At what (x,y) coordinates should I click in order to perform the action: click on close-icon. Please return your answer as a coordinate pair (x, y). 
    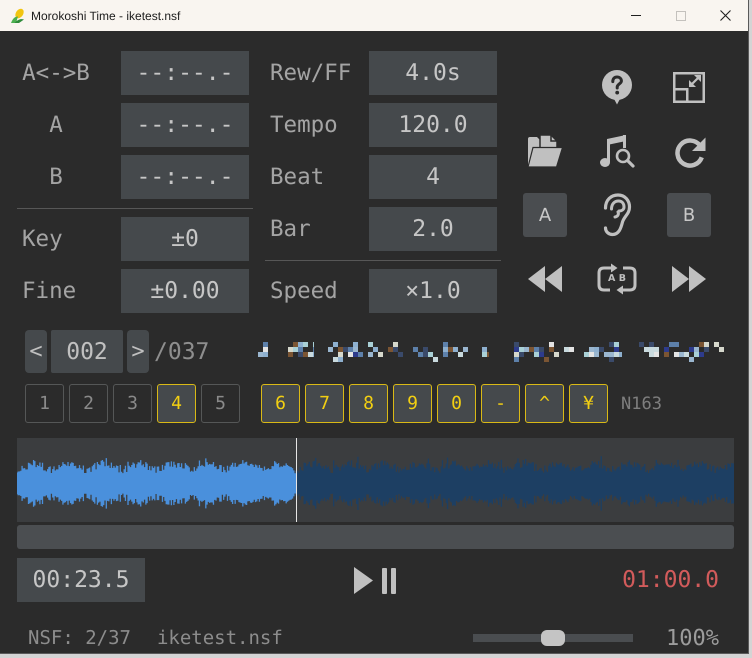
    Looking at the image, I should click on (725, 15).